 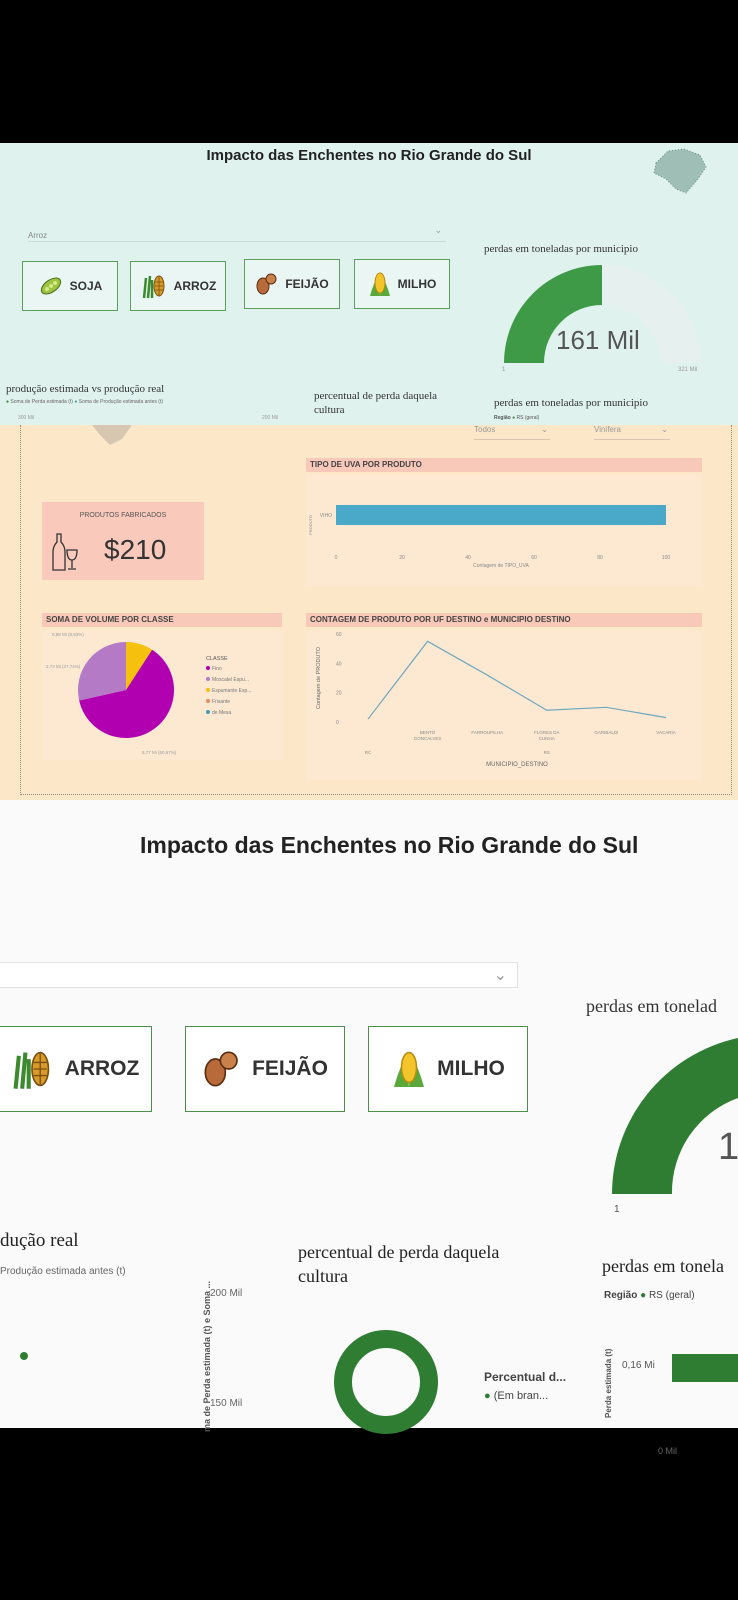 I want to click on line-ytick: 0, so click(x=337, y=723).